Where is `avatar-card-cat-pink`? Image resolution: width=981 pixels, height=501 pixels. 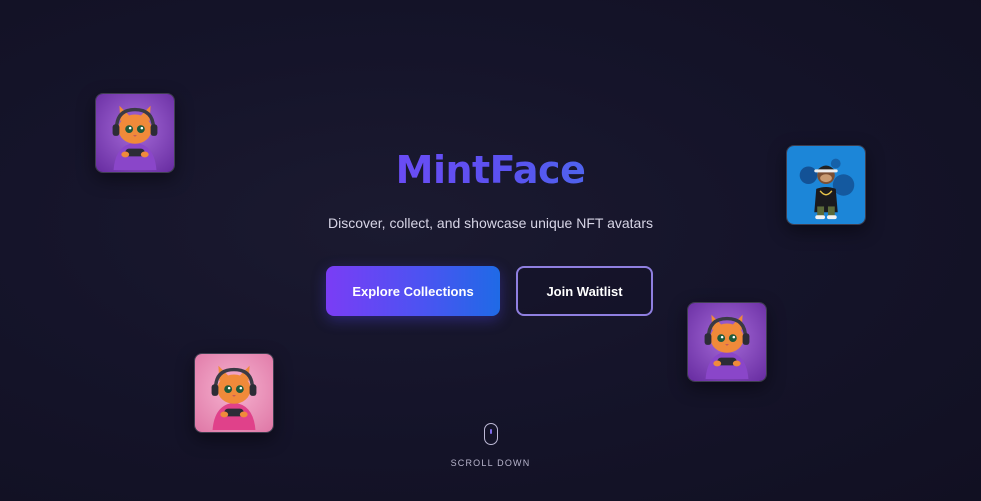
avatar-card-cat-pink is located at coordinates (234, 393).